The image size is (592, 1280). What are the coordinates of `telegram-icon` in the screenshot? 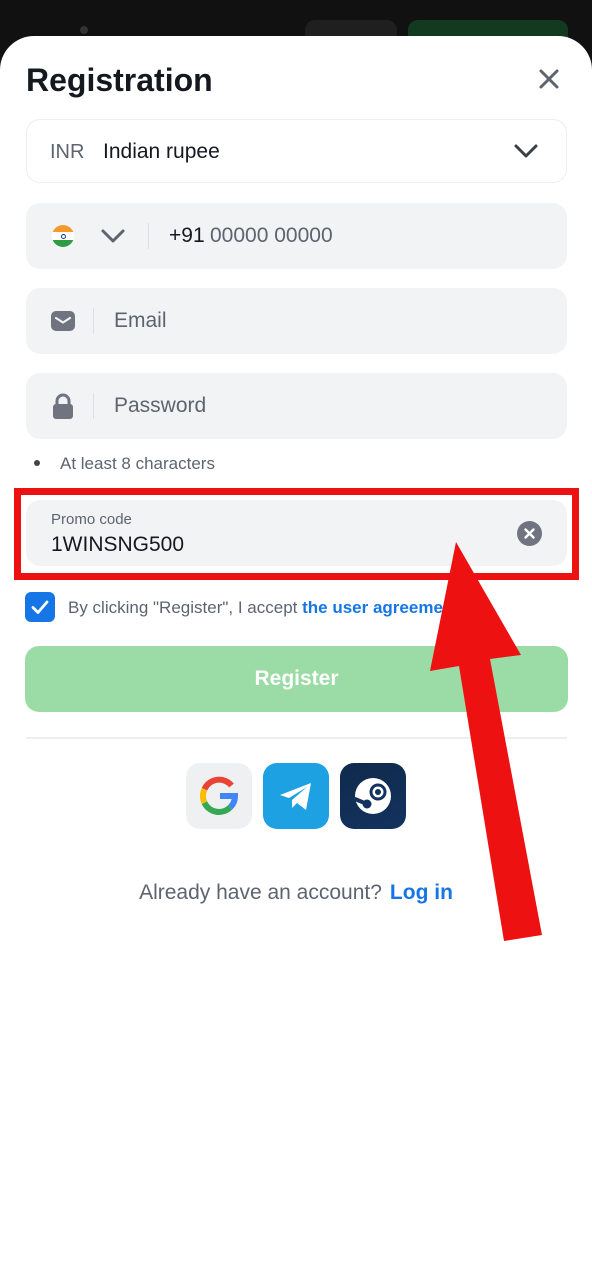 It's located at (295, 796).